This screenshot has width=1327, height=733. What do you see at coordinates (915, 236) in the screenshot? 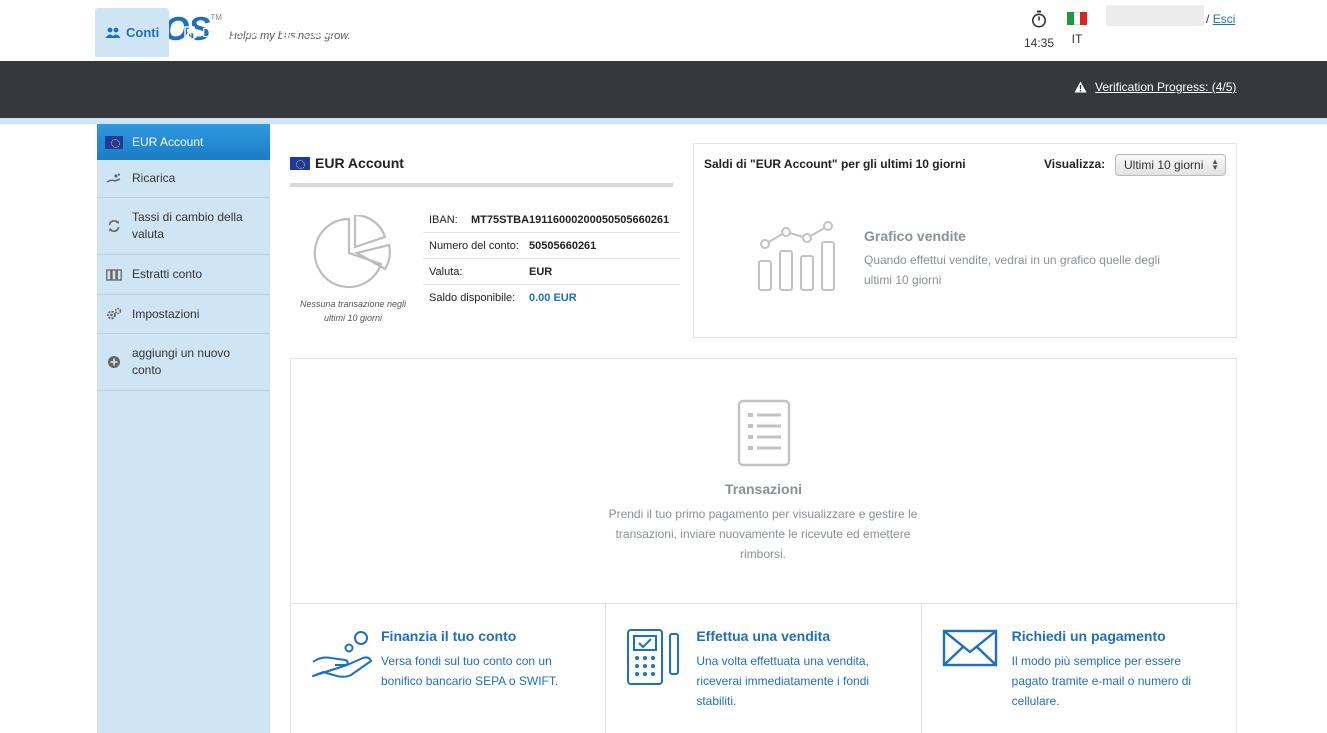
I see `chart-empty-title: Grafico vendite` at bounding box center [915, 236].